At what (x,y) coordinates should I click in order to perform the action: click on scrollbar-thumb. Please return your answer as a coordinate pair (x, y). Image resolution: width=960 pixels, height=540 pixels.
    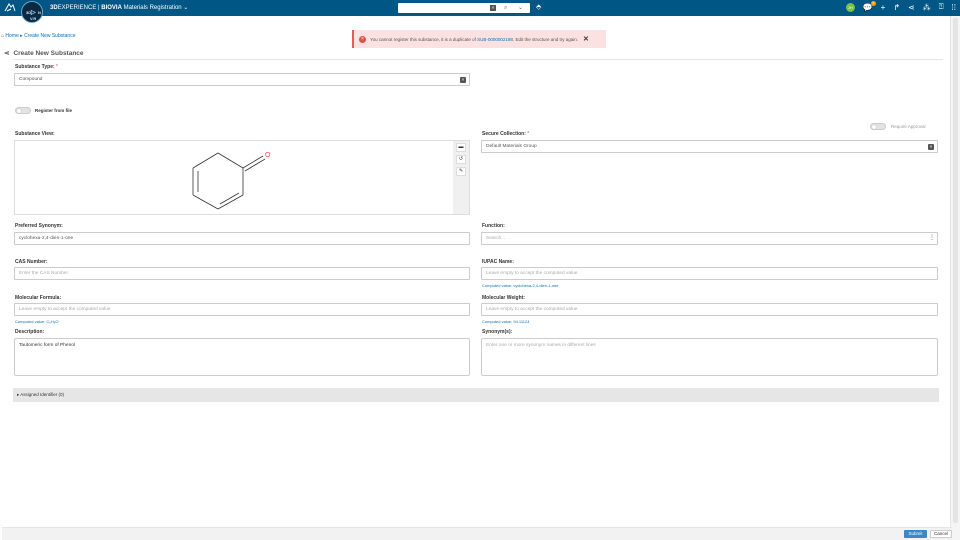
    Looking at the image, I should click on (955, 270).